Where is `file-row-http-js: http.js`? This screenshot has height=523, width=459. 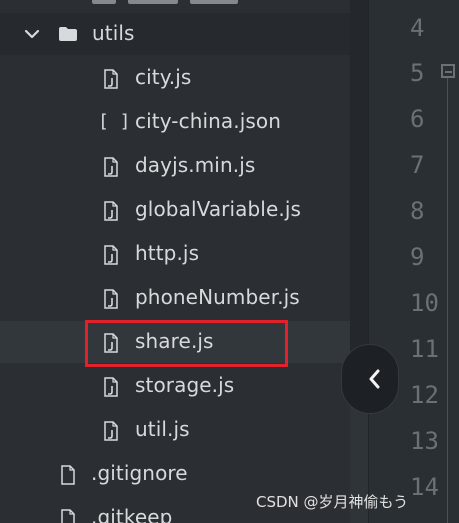 file-row-http-js: http.js is located at coordinates (175, 254).